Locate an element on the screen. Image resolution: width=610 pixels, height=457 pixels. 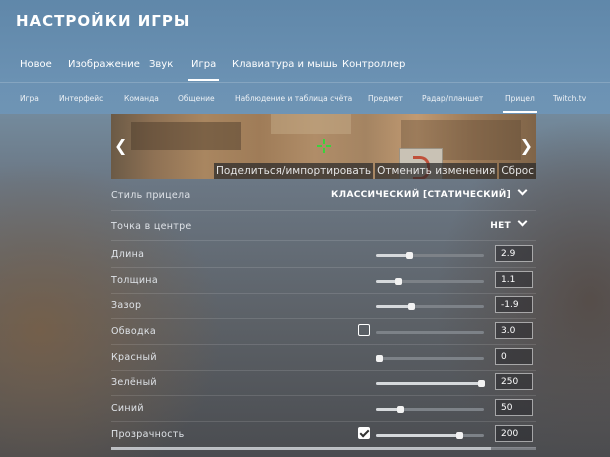
setting-label: Зелёный is located at coordinates (134, 382).